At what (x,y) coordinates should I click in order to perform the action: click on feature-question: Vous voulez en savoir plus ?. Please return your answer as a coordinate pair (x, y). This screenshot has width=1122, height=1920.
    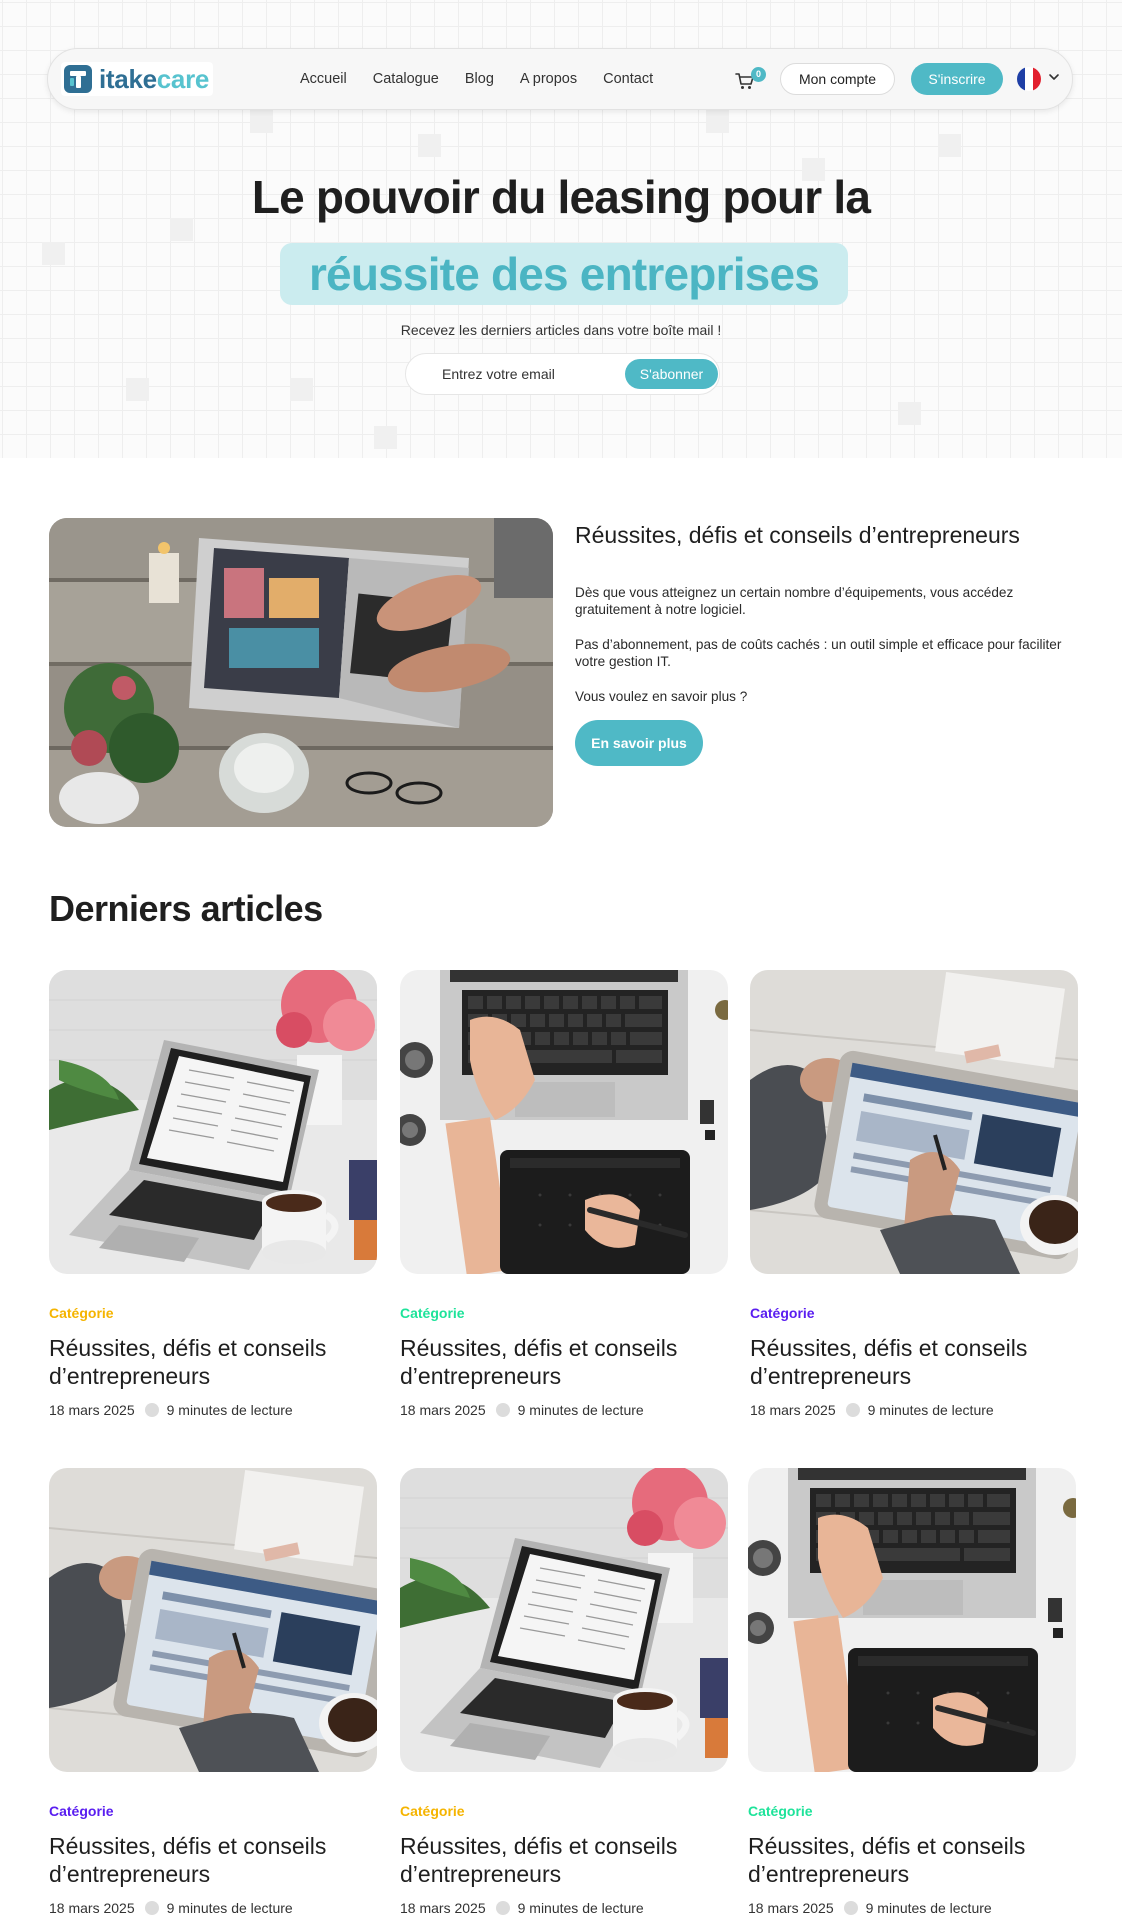
    Looking at the image, I should click on (661, 696).